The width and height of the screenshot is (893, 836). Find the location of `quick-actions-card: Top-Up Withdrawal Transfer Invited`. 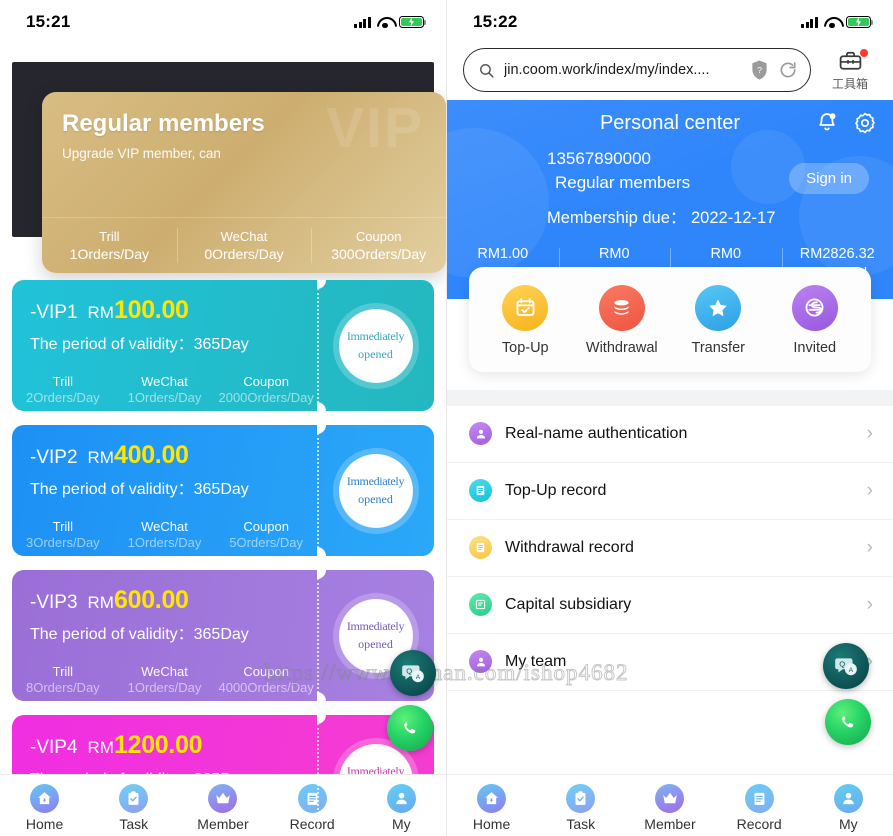

quick-actions-card: Top-Up Withdrawal Transfer Invited is located at coordinates (670, 319).